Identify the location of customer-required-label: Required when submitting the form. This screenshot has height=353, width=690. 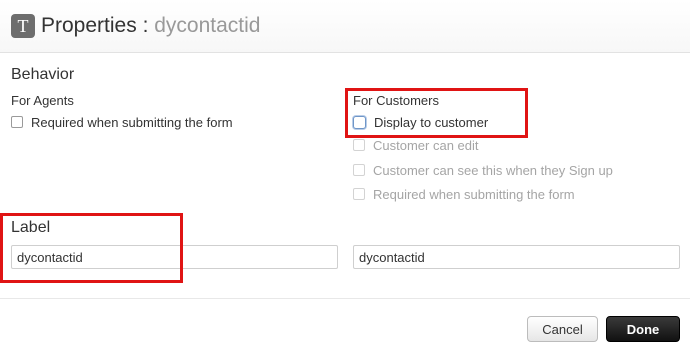
(474, 194).